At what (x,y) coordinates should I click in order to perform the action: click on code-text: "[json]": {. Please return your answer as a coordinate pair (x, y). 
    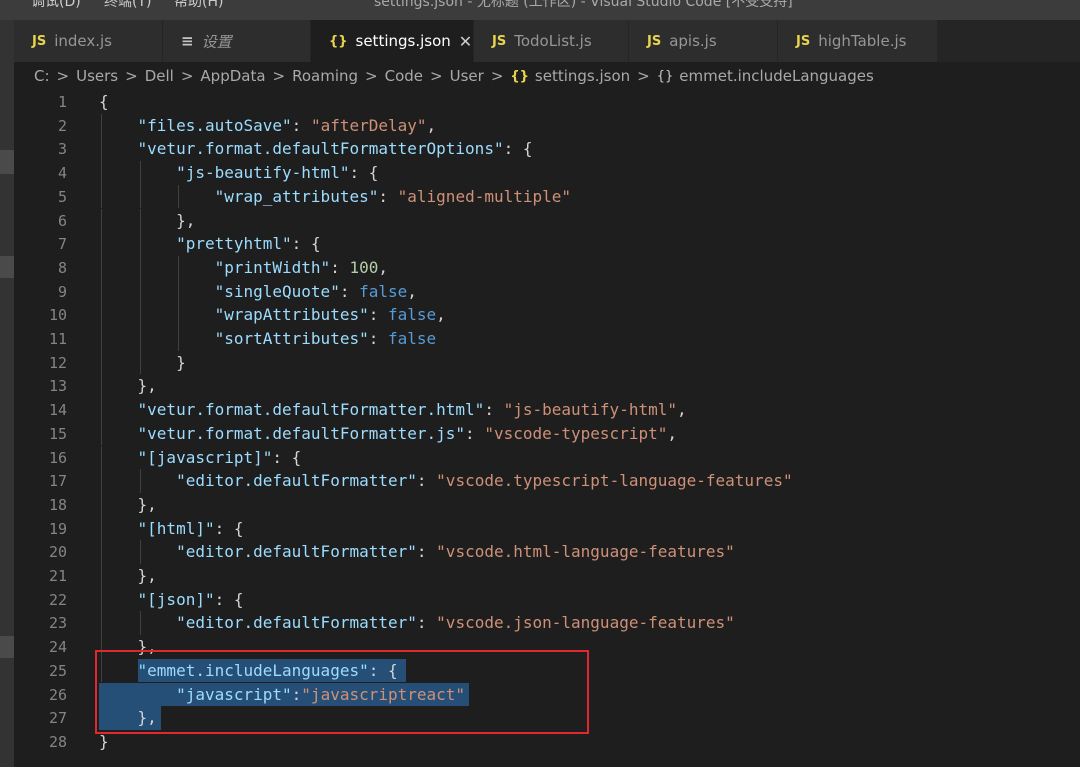
    Looking at the image, I should click on (190, 599).